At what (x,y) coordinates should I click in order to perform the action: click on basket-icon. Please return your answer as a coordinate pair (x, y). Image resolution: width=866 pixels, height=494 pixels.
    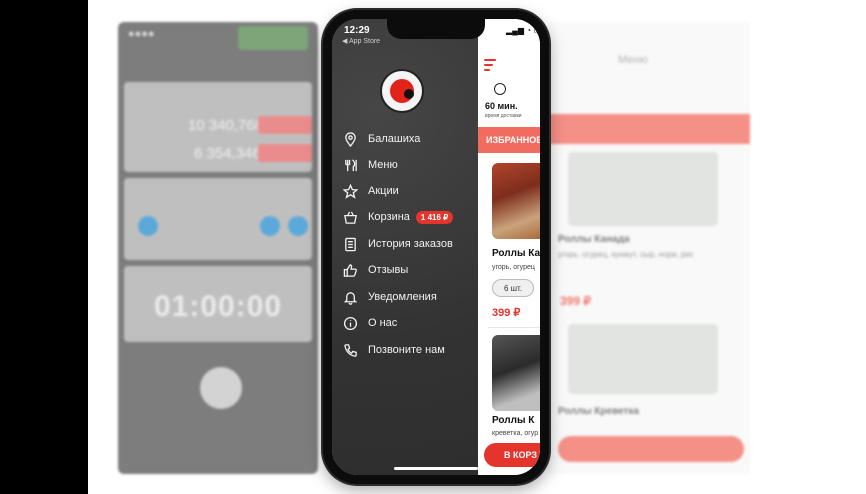
    Looking at the image, I should click on (350, 217).